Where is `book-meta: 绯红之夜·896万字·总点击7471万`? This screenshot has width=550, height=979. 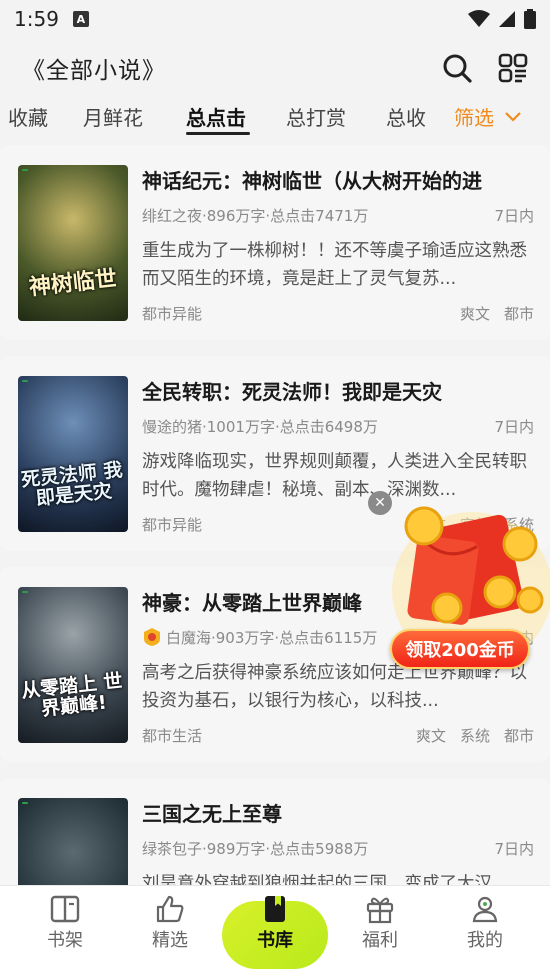
book-meta: 绯红之夜·896万字·总点击7471万 is located at coordinates (255, 216).